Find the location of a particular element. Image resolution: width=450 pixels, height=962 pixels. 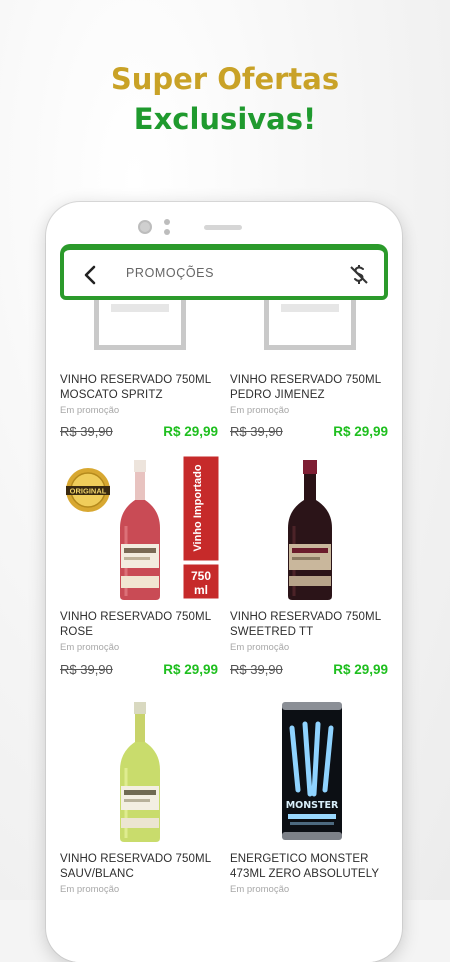

chevron-left-icon is located at coordinates (91, 275).